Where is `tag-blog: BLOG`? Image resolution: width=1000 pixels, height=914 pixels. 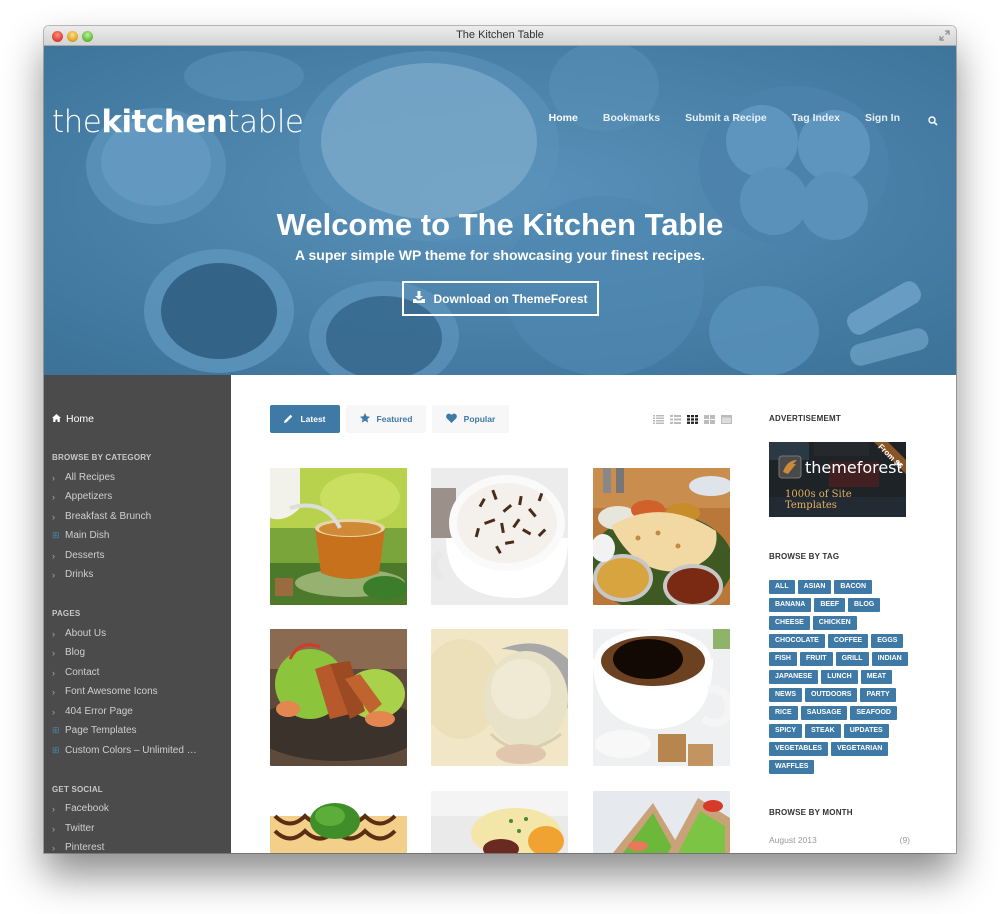
tag-blog: BLOG is located at coordinates (864, 605).